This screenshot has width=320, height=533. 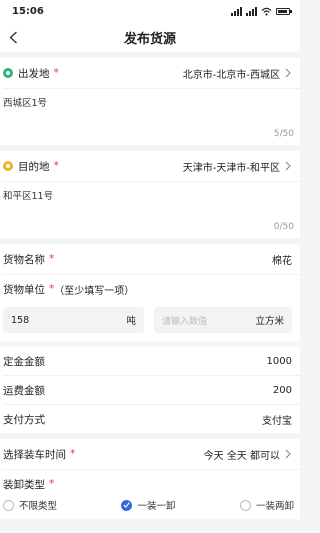 What do you see at coordinates (24, 361) in the screenshot?
I see `deposit-label: 定金金额` at bounding box center [24, 361].